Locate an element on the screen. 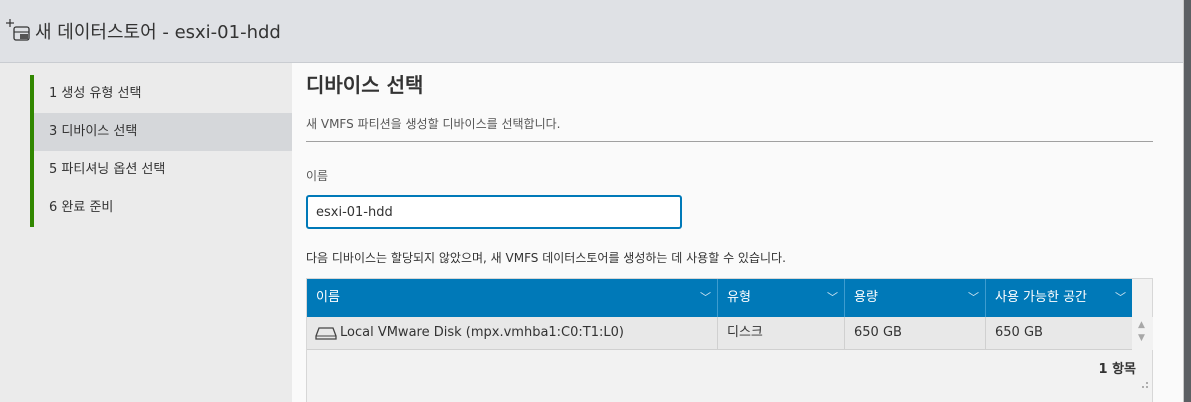  table-scrollbar: ▲ ▼ is located at coordinates (1143, 333).